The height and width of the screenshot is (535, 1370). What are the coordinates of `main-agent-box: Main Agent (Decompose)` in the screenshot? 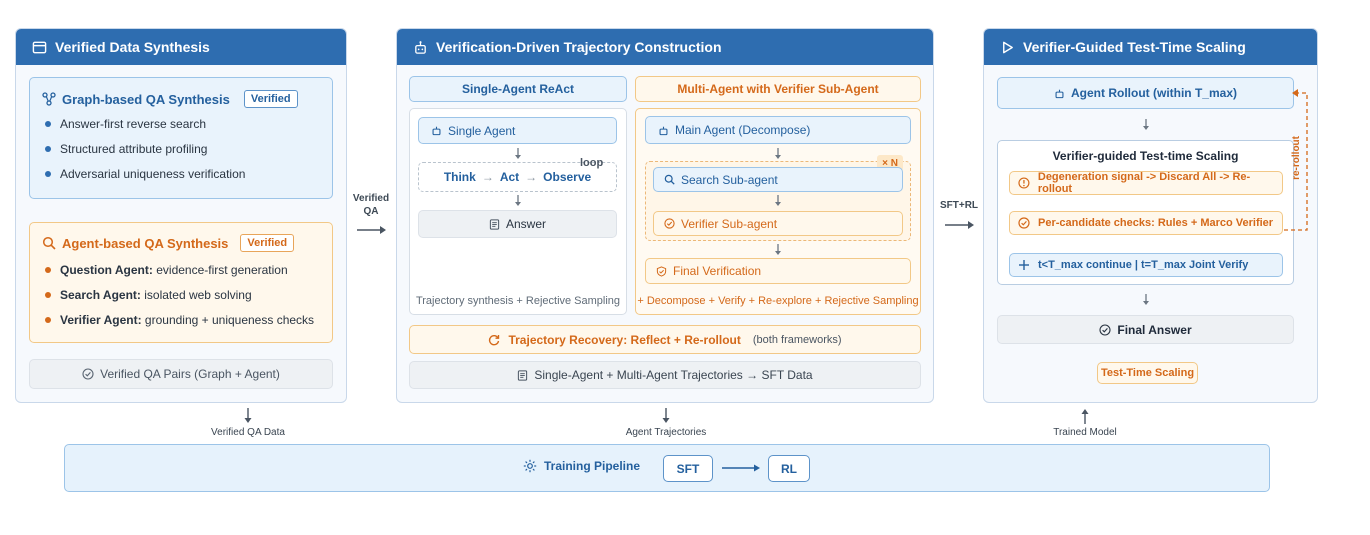 It's located at (778, 130).